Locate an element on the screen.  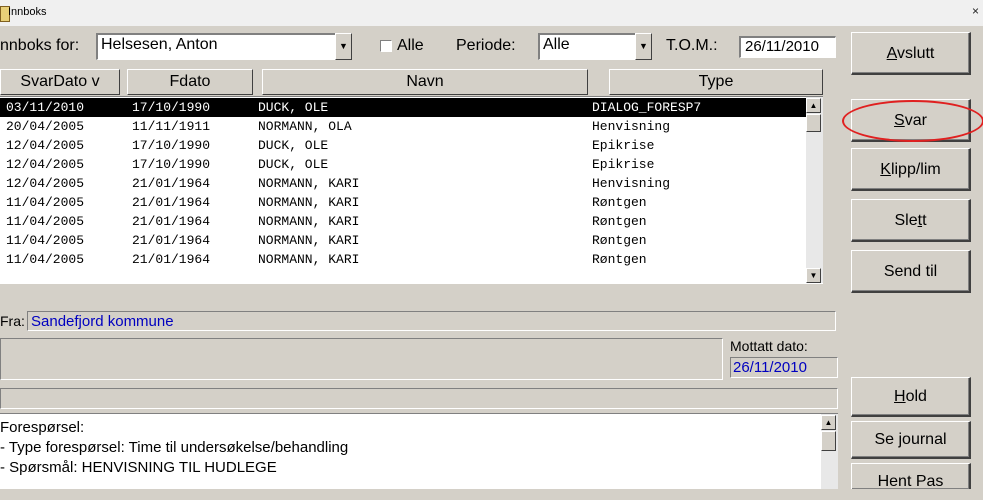
message-scroll-thumb is located at coordinates (828, 441).